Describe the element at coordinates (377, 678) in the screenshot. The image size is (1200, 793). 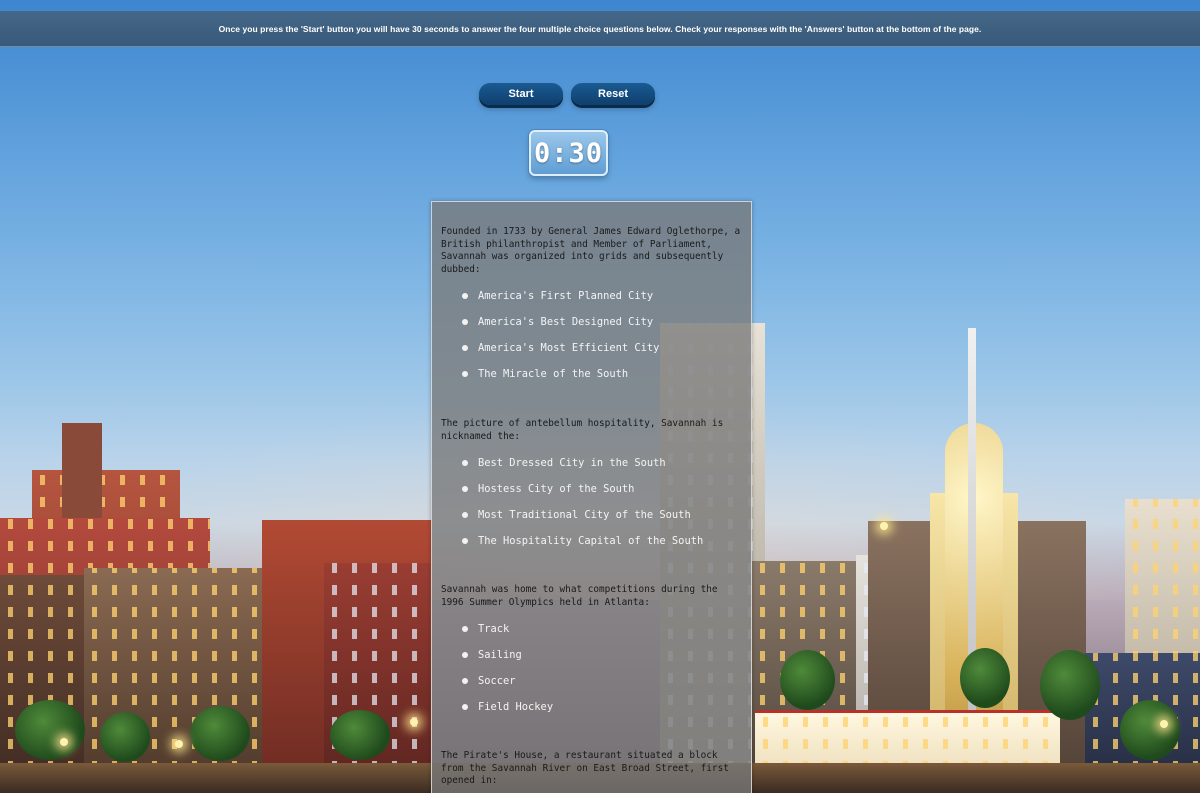
I see `building-left-brick` at that location.